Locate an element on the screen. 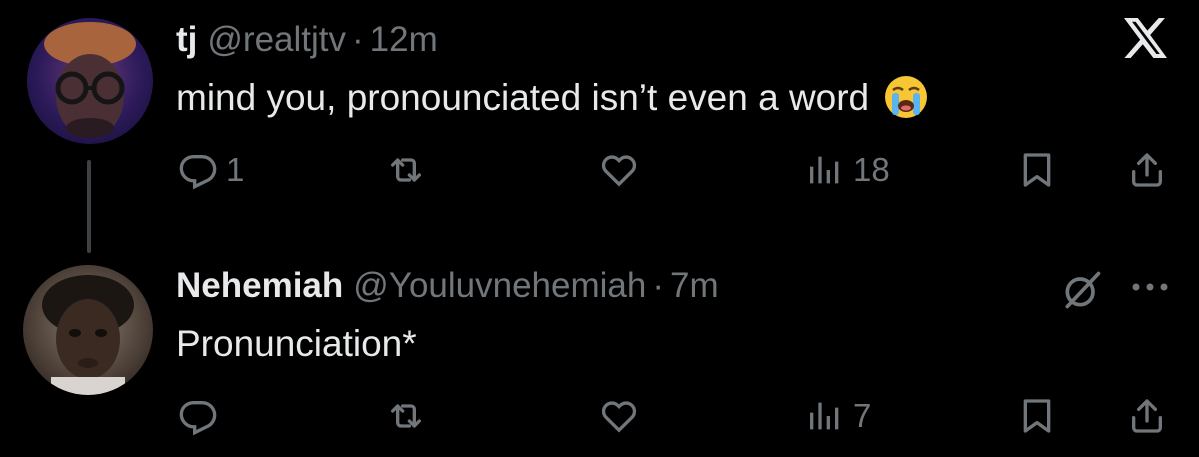  tweet-header: Nehemiah @Youluvnehemiah · 7m is located at coordinates (447, 286).